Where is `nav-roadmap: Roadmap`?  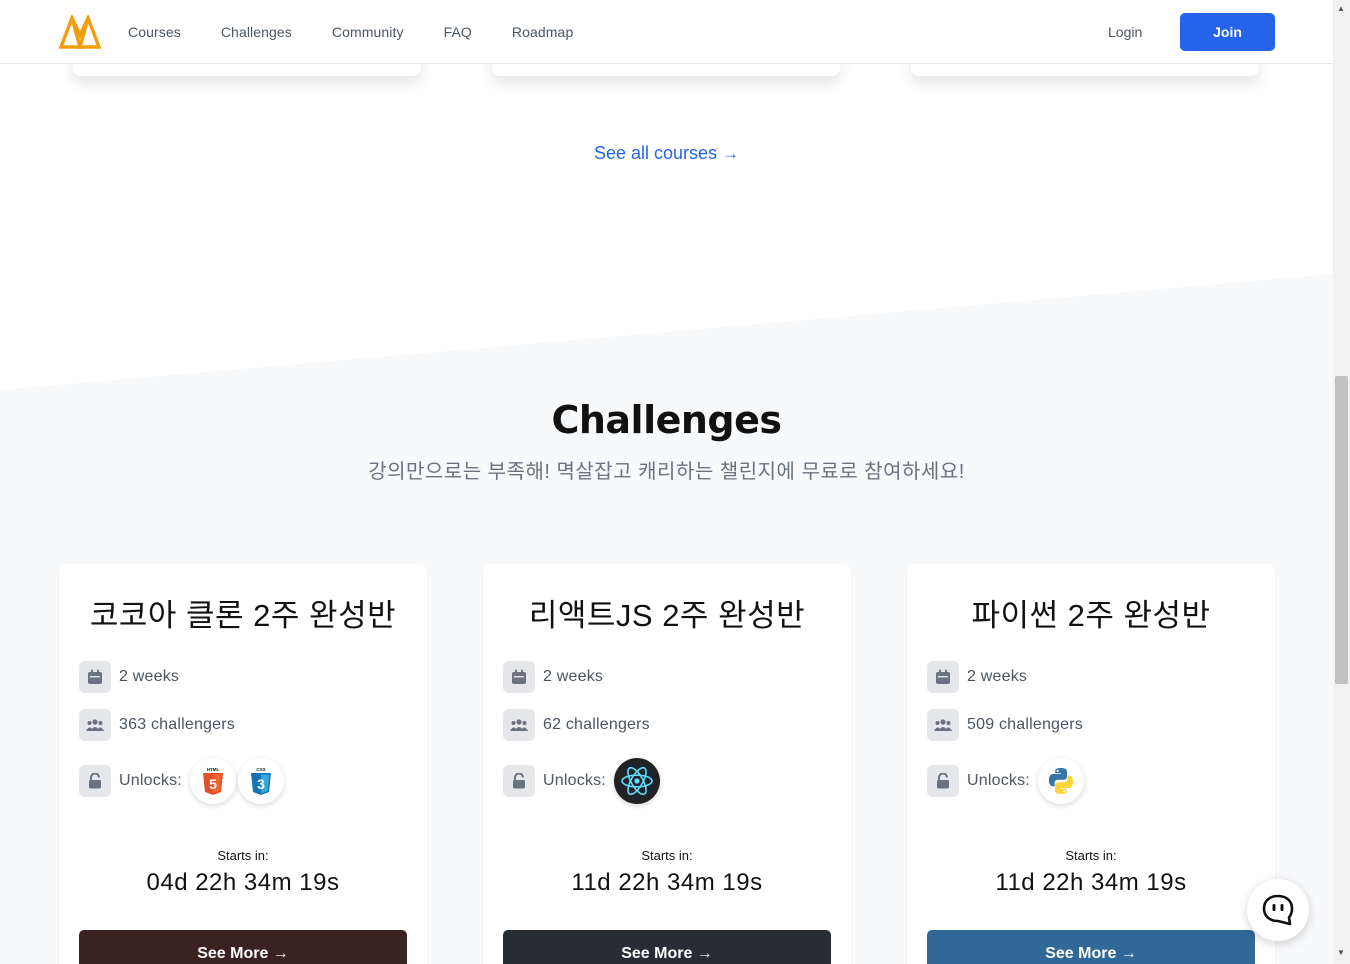
nav-roadmap: Roadmap is located at coordinates (542, 32).